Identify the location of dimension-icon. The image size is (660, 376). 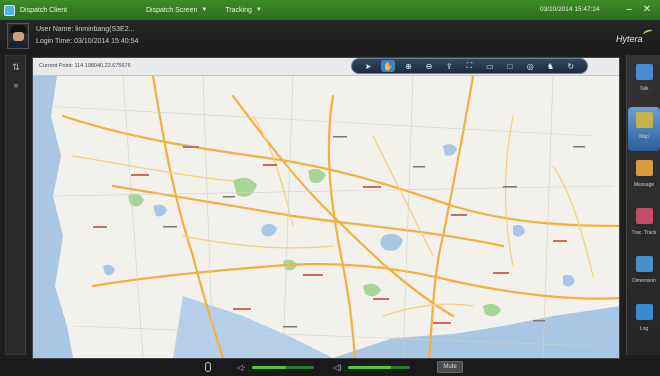
(644, 264).